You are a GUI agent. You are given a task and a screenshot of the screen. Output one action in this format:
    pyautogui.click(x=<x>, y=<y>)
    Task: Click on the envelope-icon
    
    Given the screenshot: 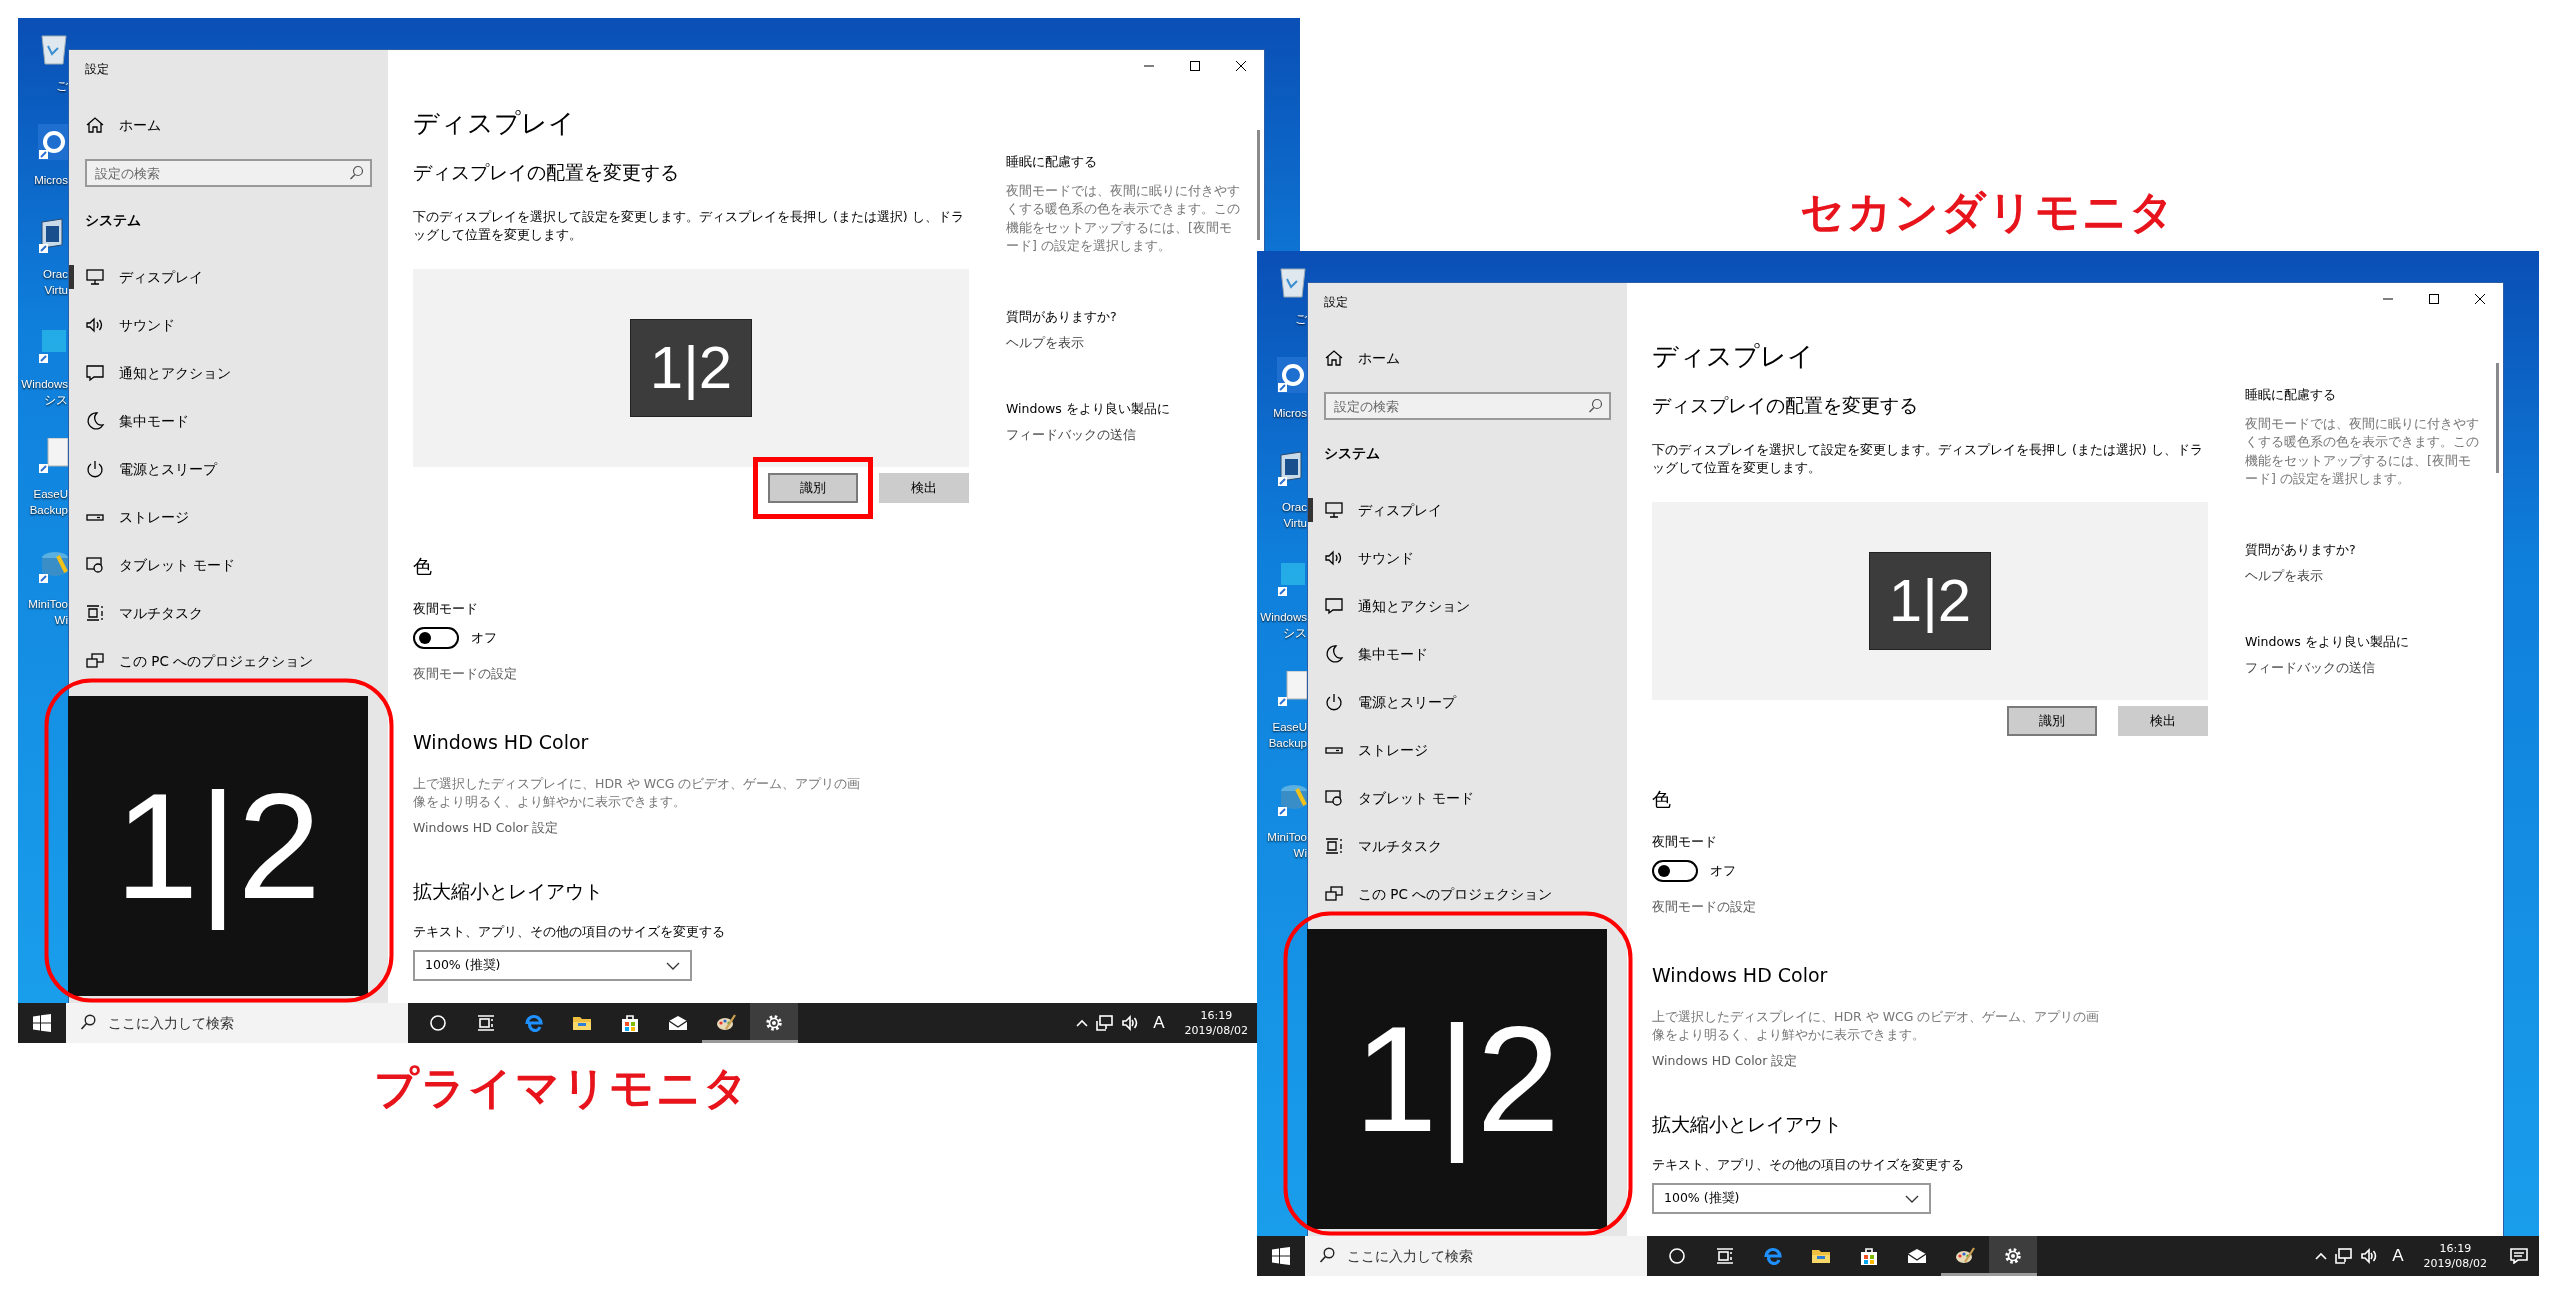 What is the action you would take?
    pyautogui.click(x=1917, y=1256)
    